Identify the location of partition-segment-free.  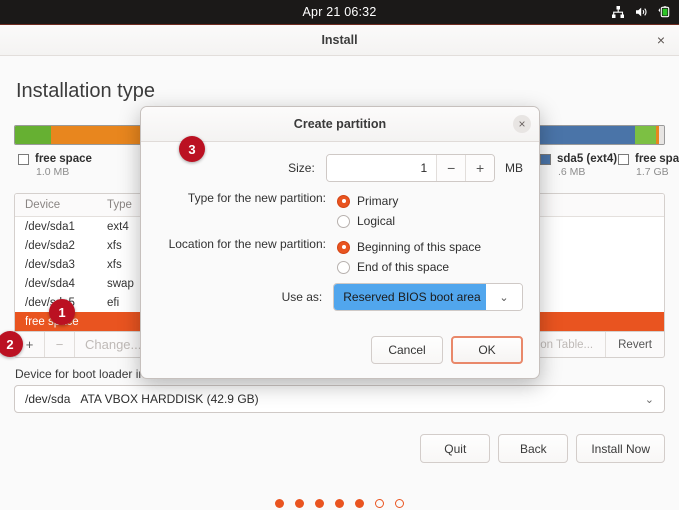
(645, 135).